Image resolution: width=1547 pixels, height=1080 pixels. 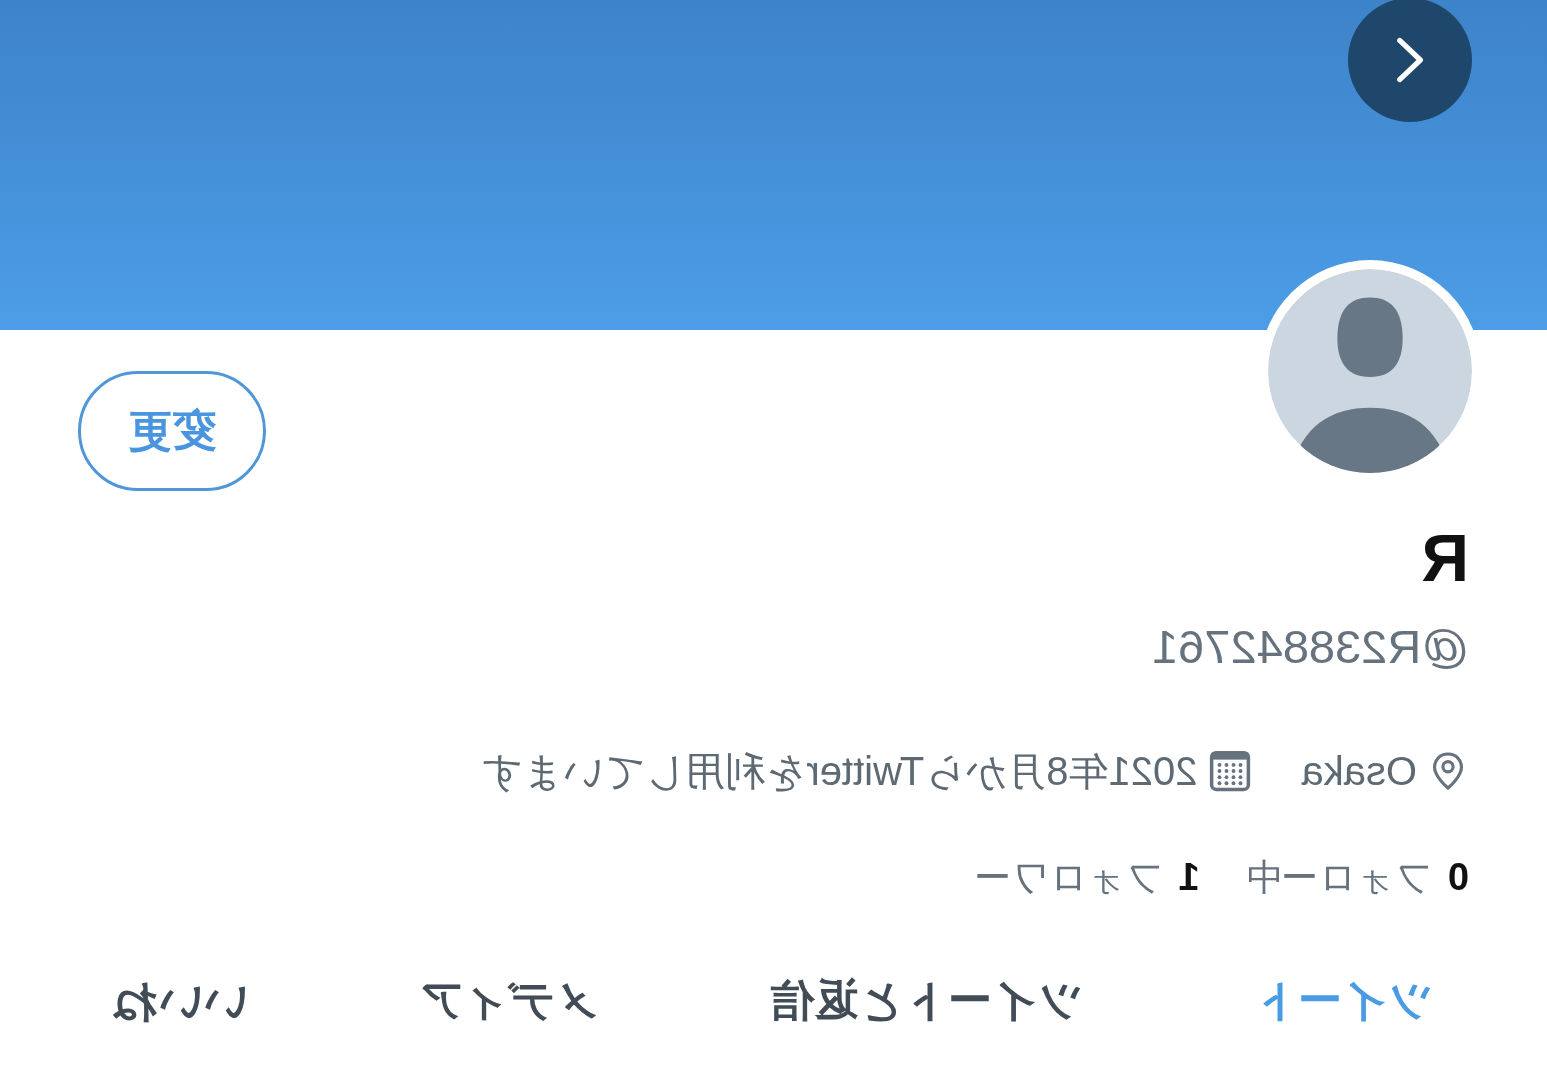 I want to click on avatar-silhouette-icon, so click(x=1370, y=371).